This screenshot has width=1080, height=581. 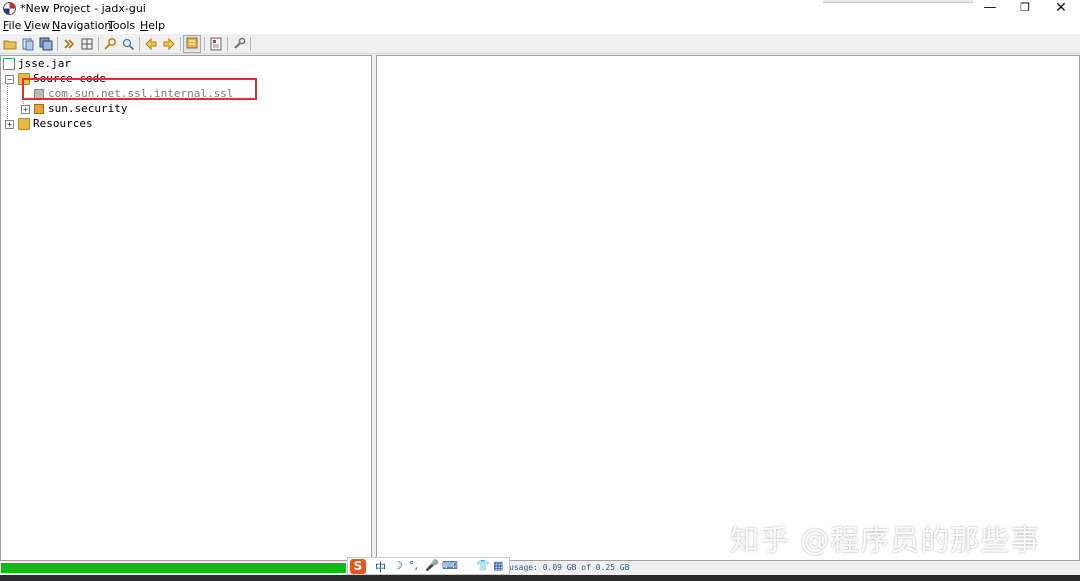 What do you see at coordinates (12, 25) in the screenshot?
I see `menu-file: File` at bounding box center [12, 25].